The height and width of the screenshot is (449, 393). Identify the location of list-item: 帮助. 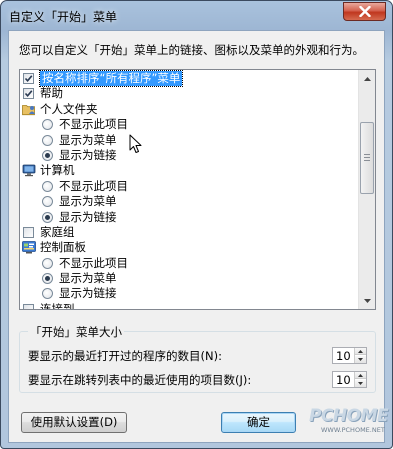
(189, 93).